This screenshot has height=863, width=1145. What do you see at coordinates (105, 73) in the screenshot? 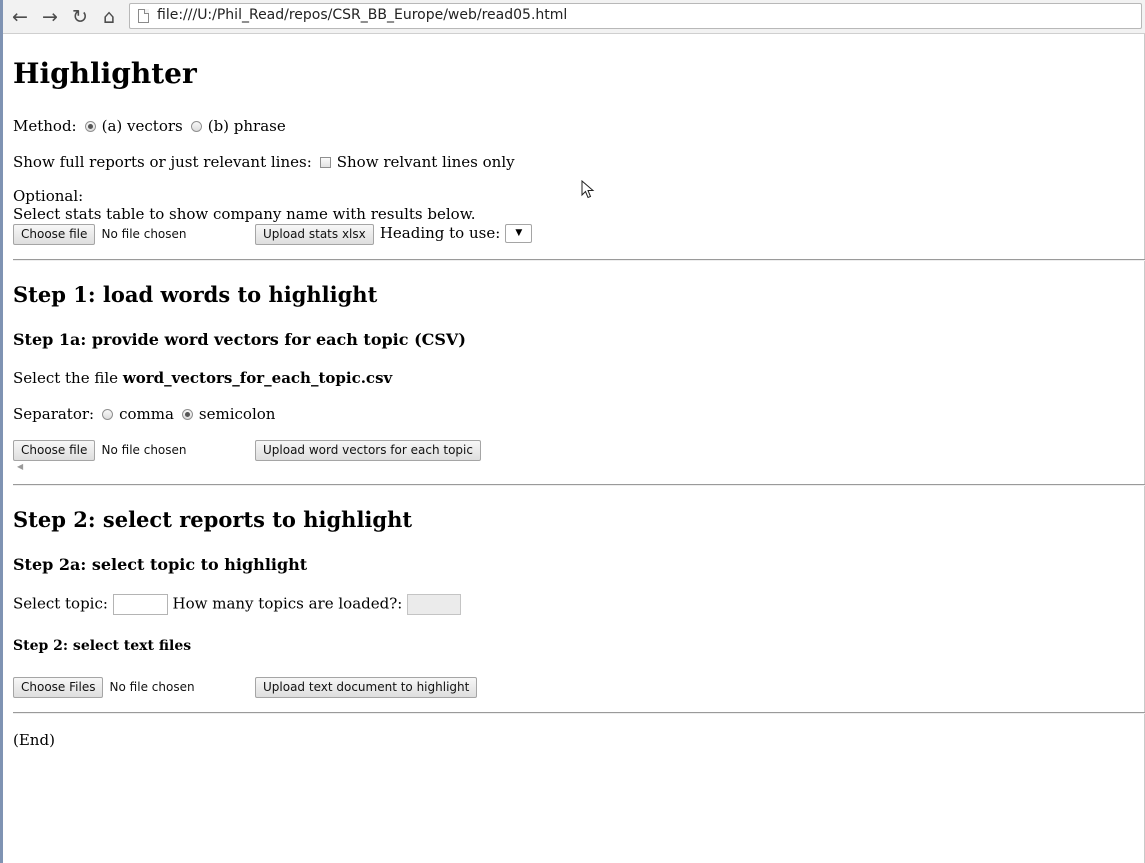
I see `page-title: Highlighter` at bounding box center [105, 73].